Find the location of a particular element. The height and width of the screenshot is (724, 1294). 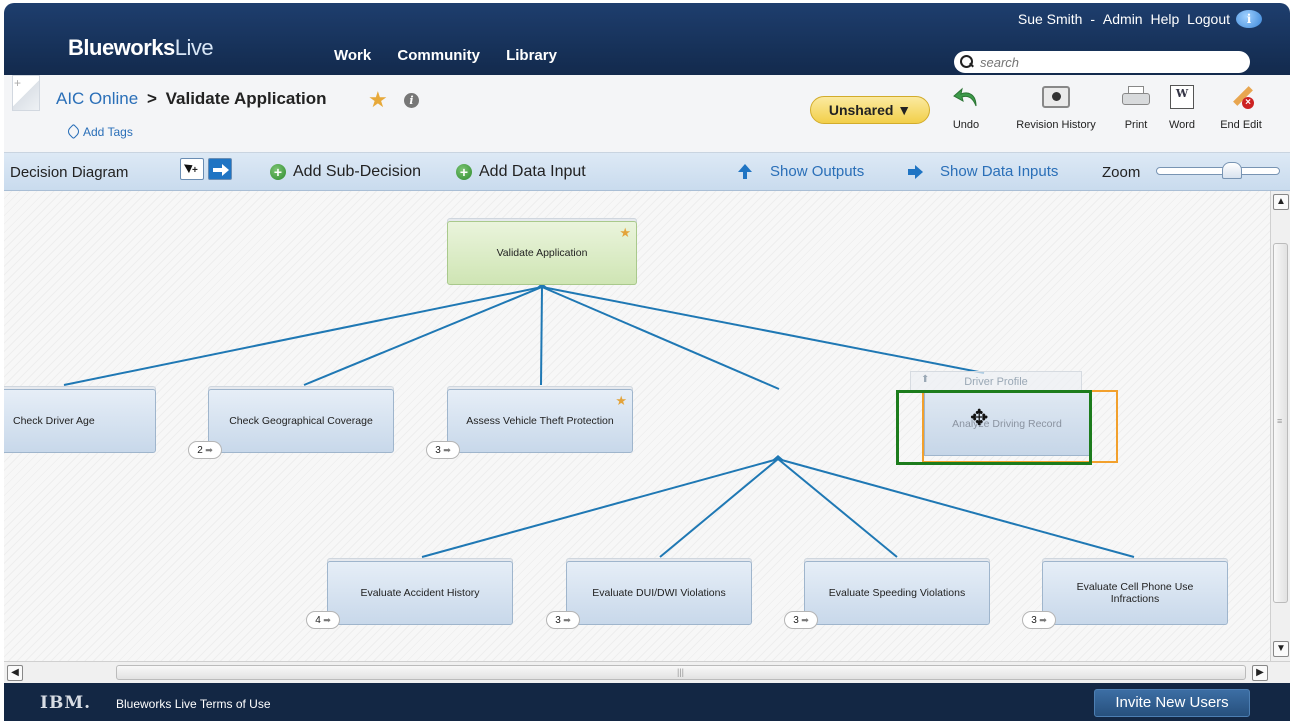

nav-work: Work is located at coordinates (352, 55).